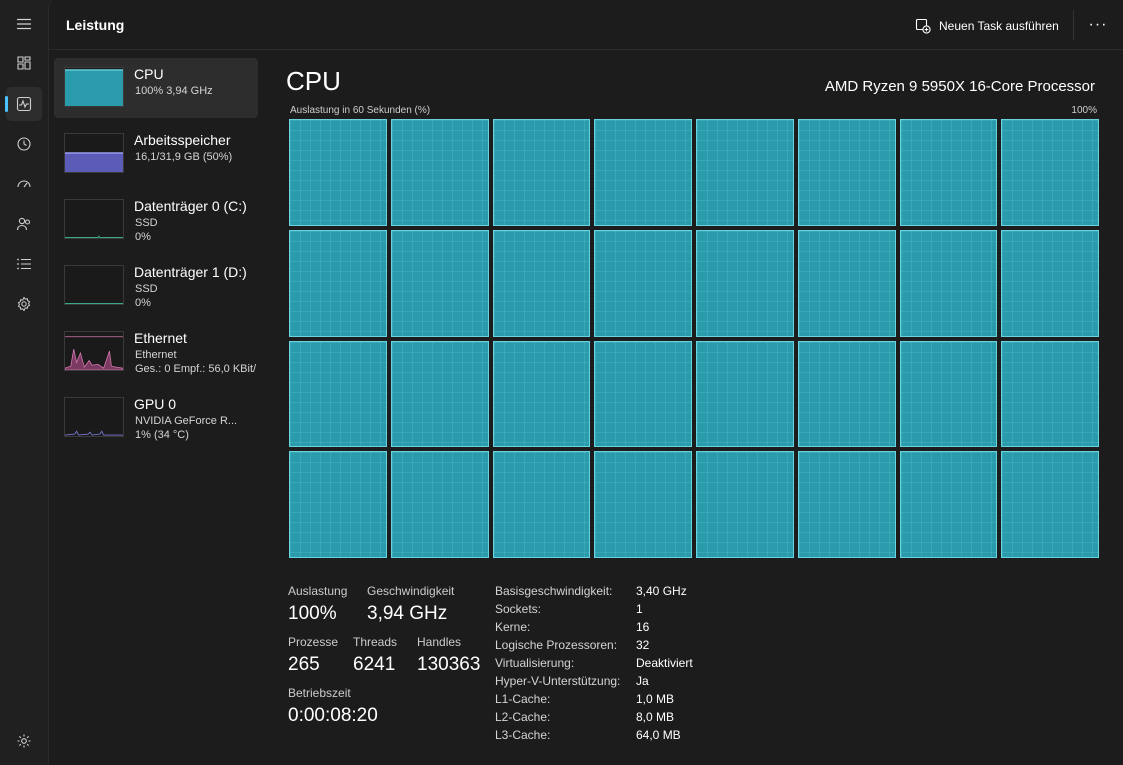 The image size is (1123, 765). What do you see at coordinates (959, 86) in the screenshot?
I see `processor-model: AMD Ryzen 9 5950X 16-Core Processor` at bounding box center [959, 86].